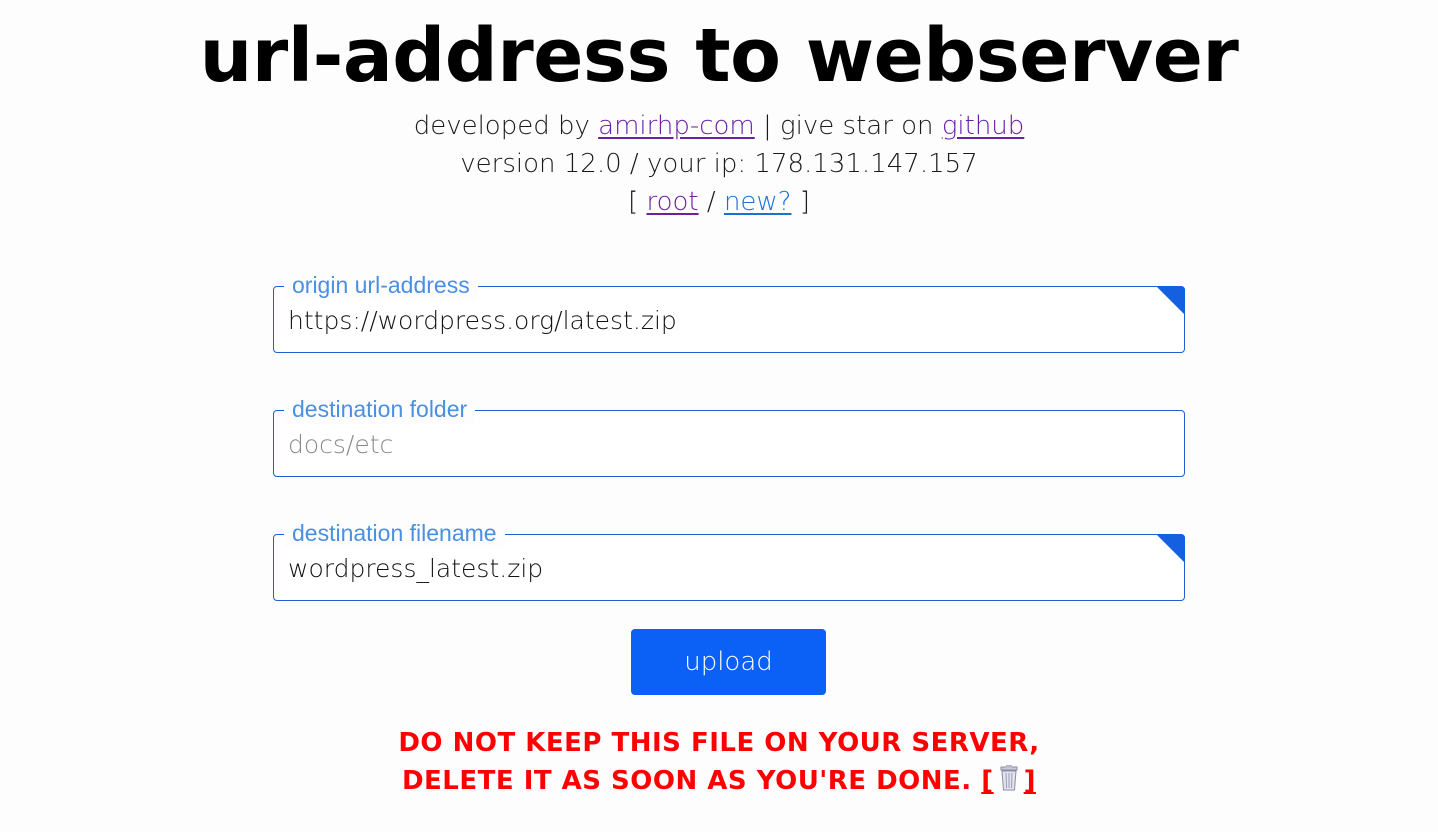 This screenshot has width=1438, height=832. Describe the element at coordinates (380, 409) in the screenshot. I see `destination-folder-label: destination folder` at that location.